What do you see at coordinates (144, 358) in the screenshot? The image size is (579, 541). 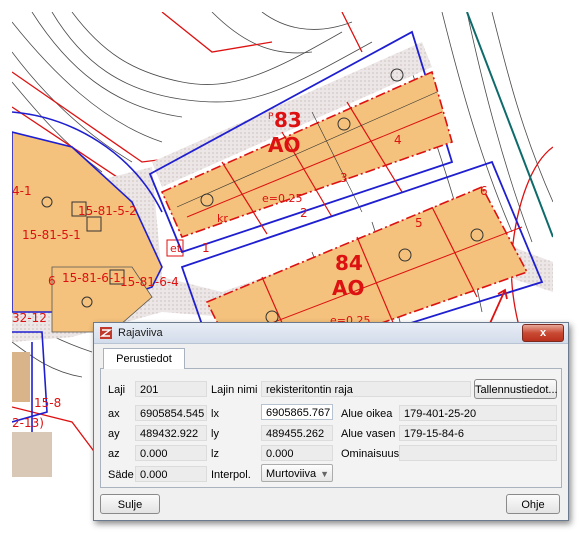 I see `tab-perustiedot: Perustiedot` at bounding box center [144, 358].